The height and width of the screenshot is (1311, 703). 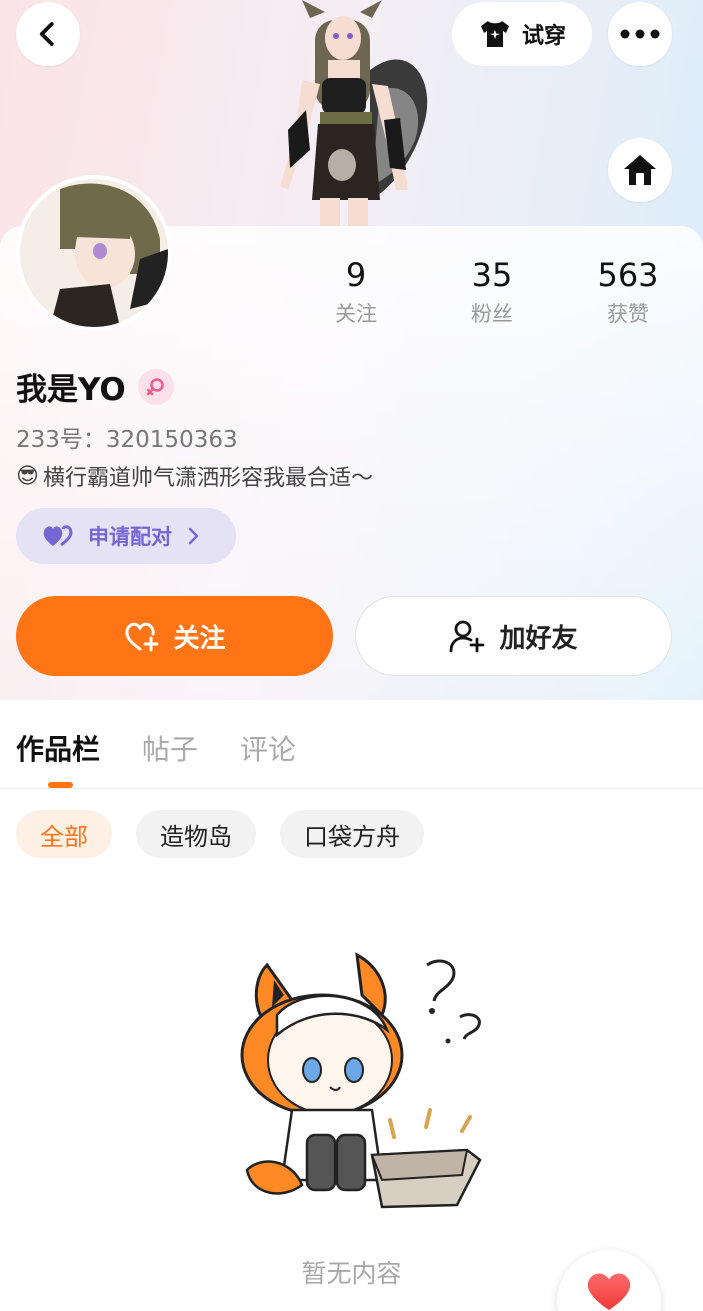 I want to click on user-id: 233号：320150363, so click(x=127, y=440).